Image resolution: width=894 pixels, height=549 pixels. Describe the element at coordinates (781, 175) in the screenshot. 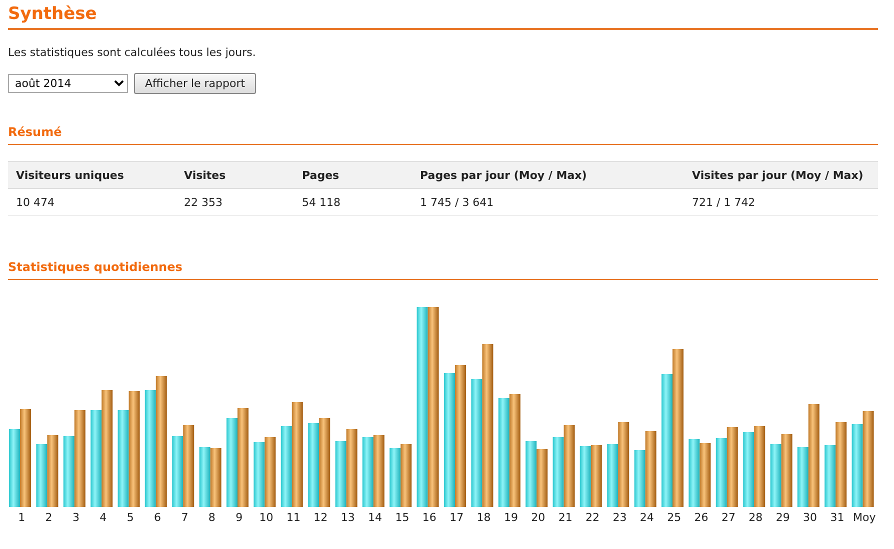

I see `column-header: Visites par jour (Moy / Max)` at that location.